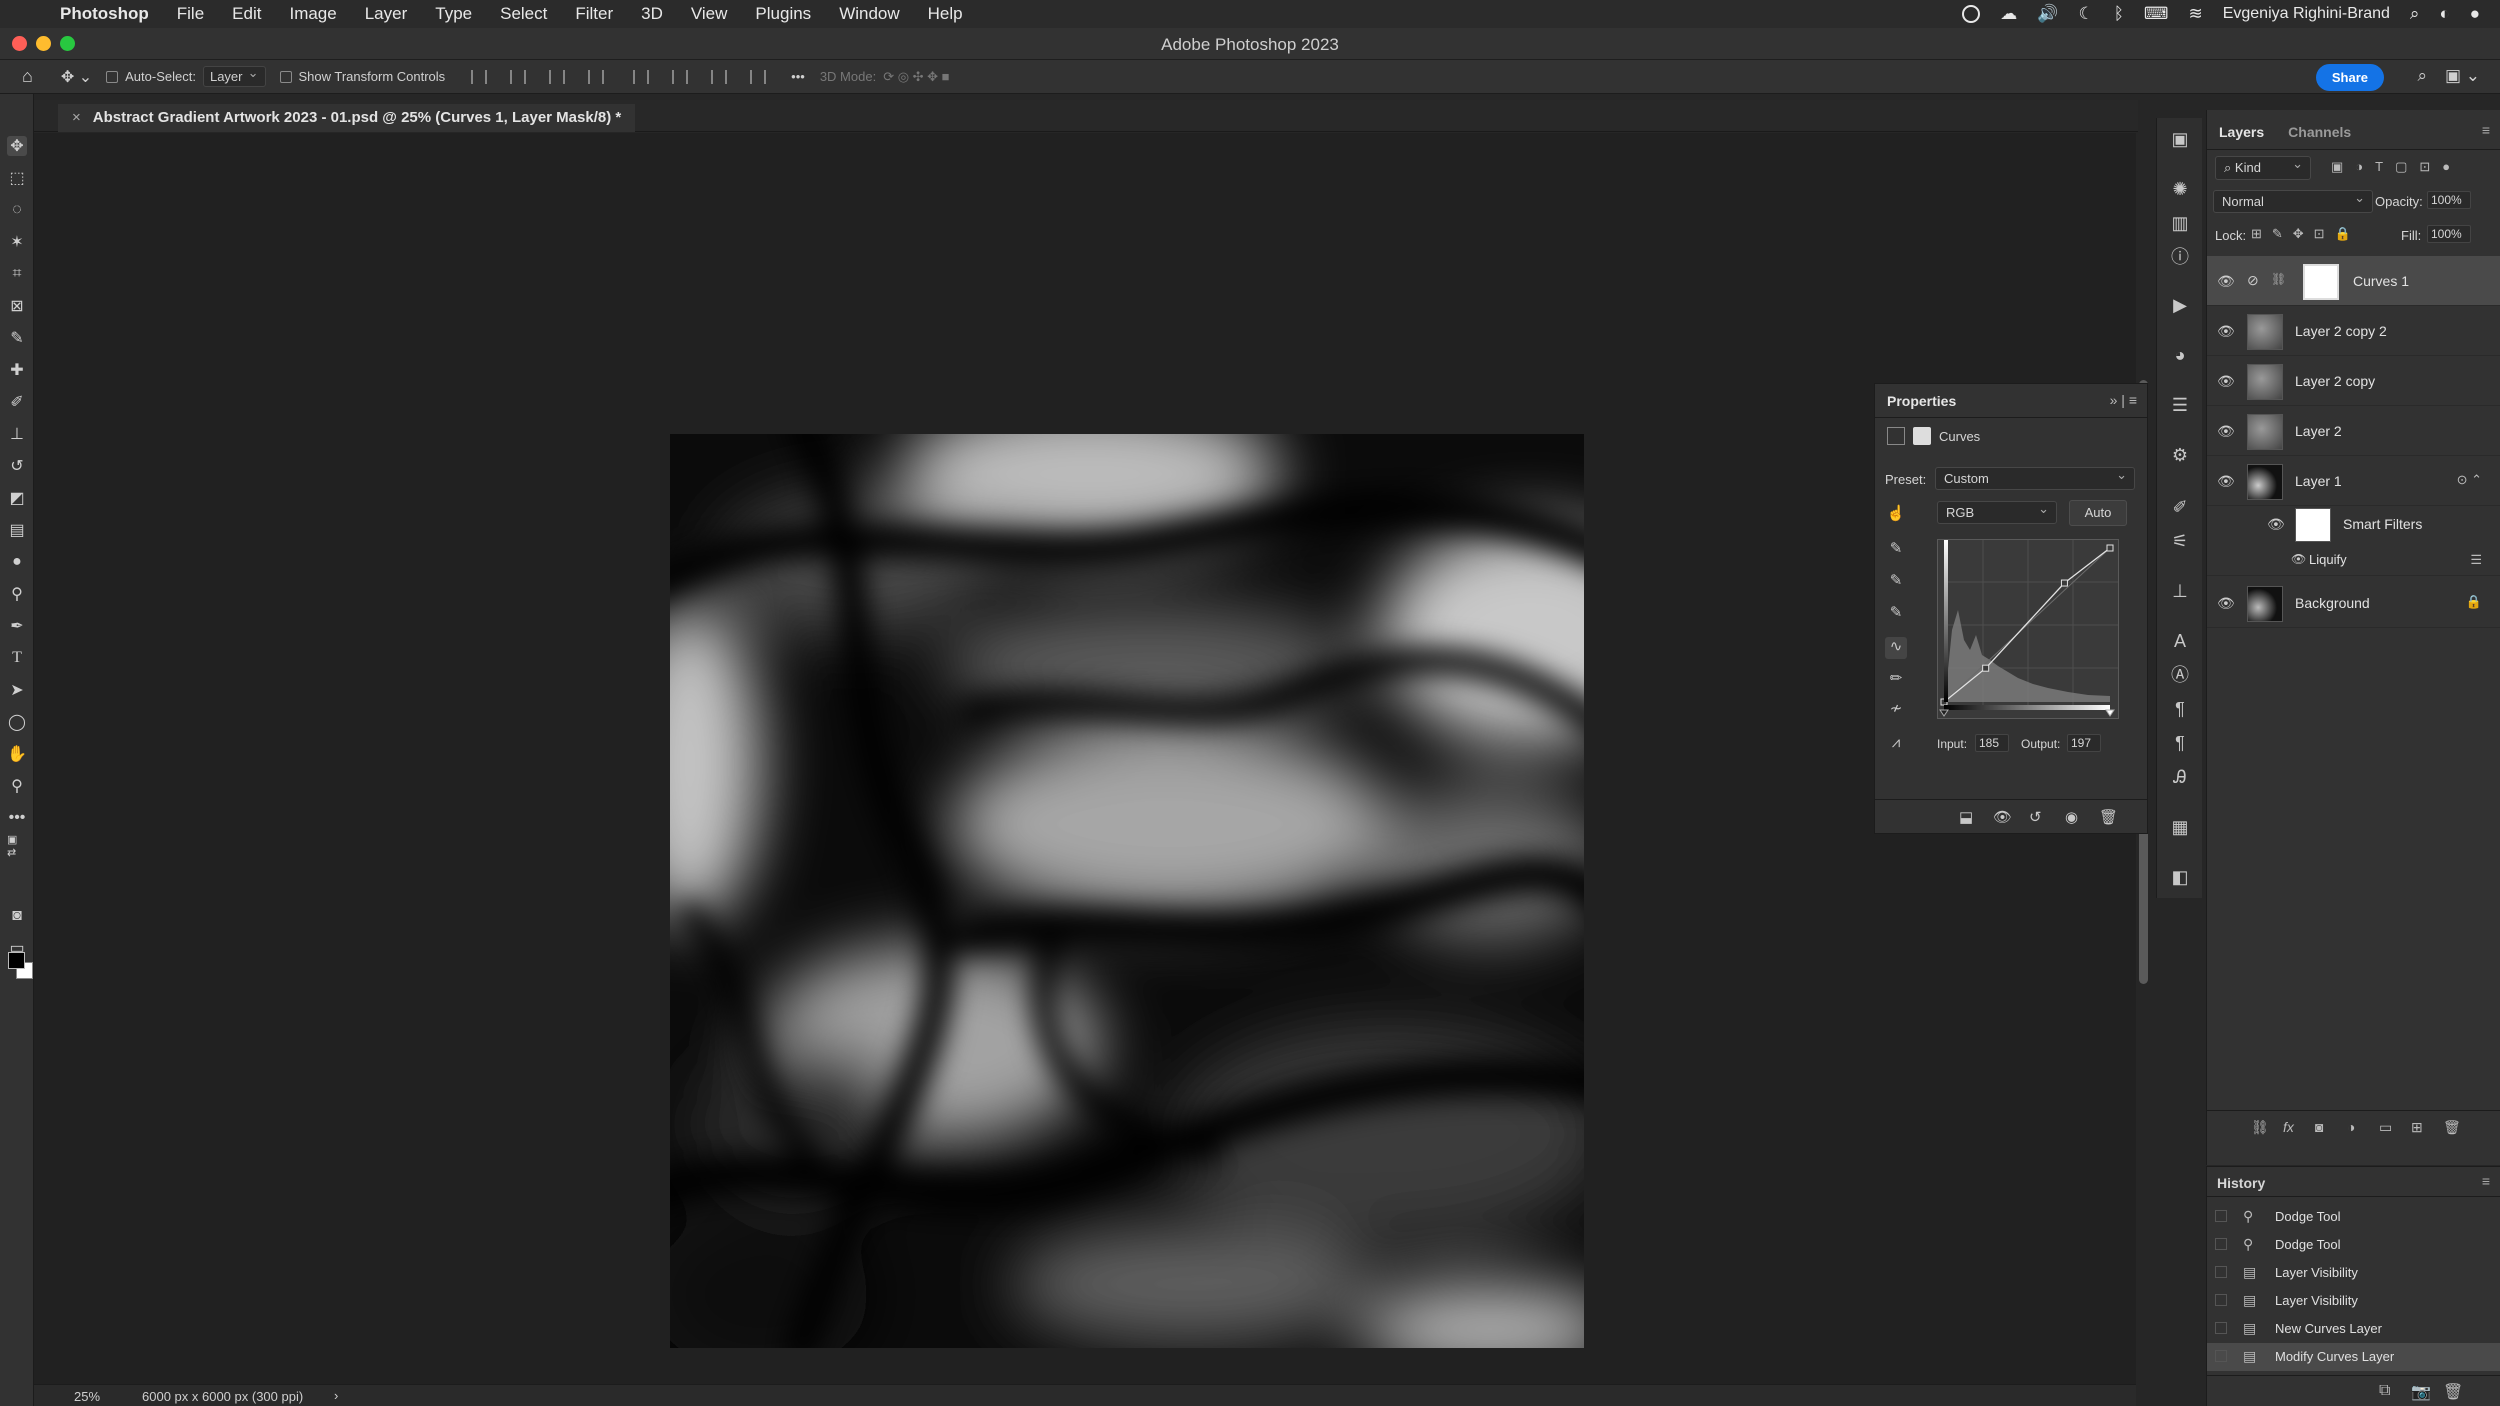 The height and width of the screenshot is (1406, 2500). Describe the element at coordinates (2422, 76) in the screenshot. I see `search-icon: ⌕` at that location.